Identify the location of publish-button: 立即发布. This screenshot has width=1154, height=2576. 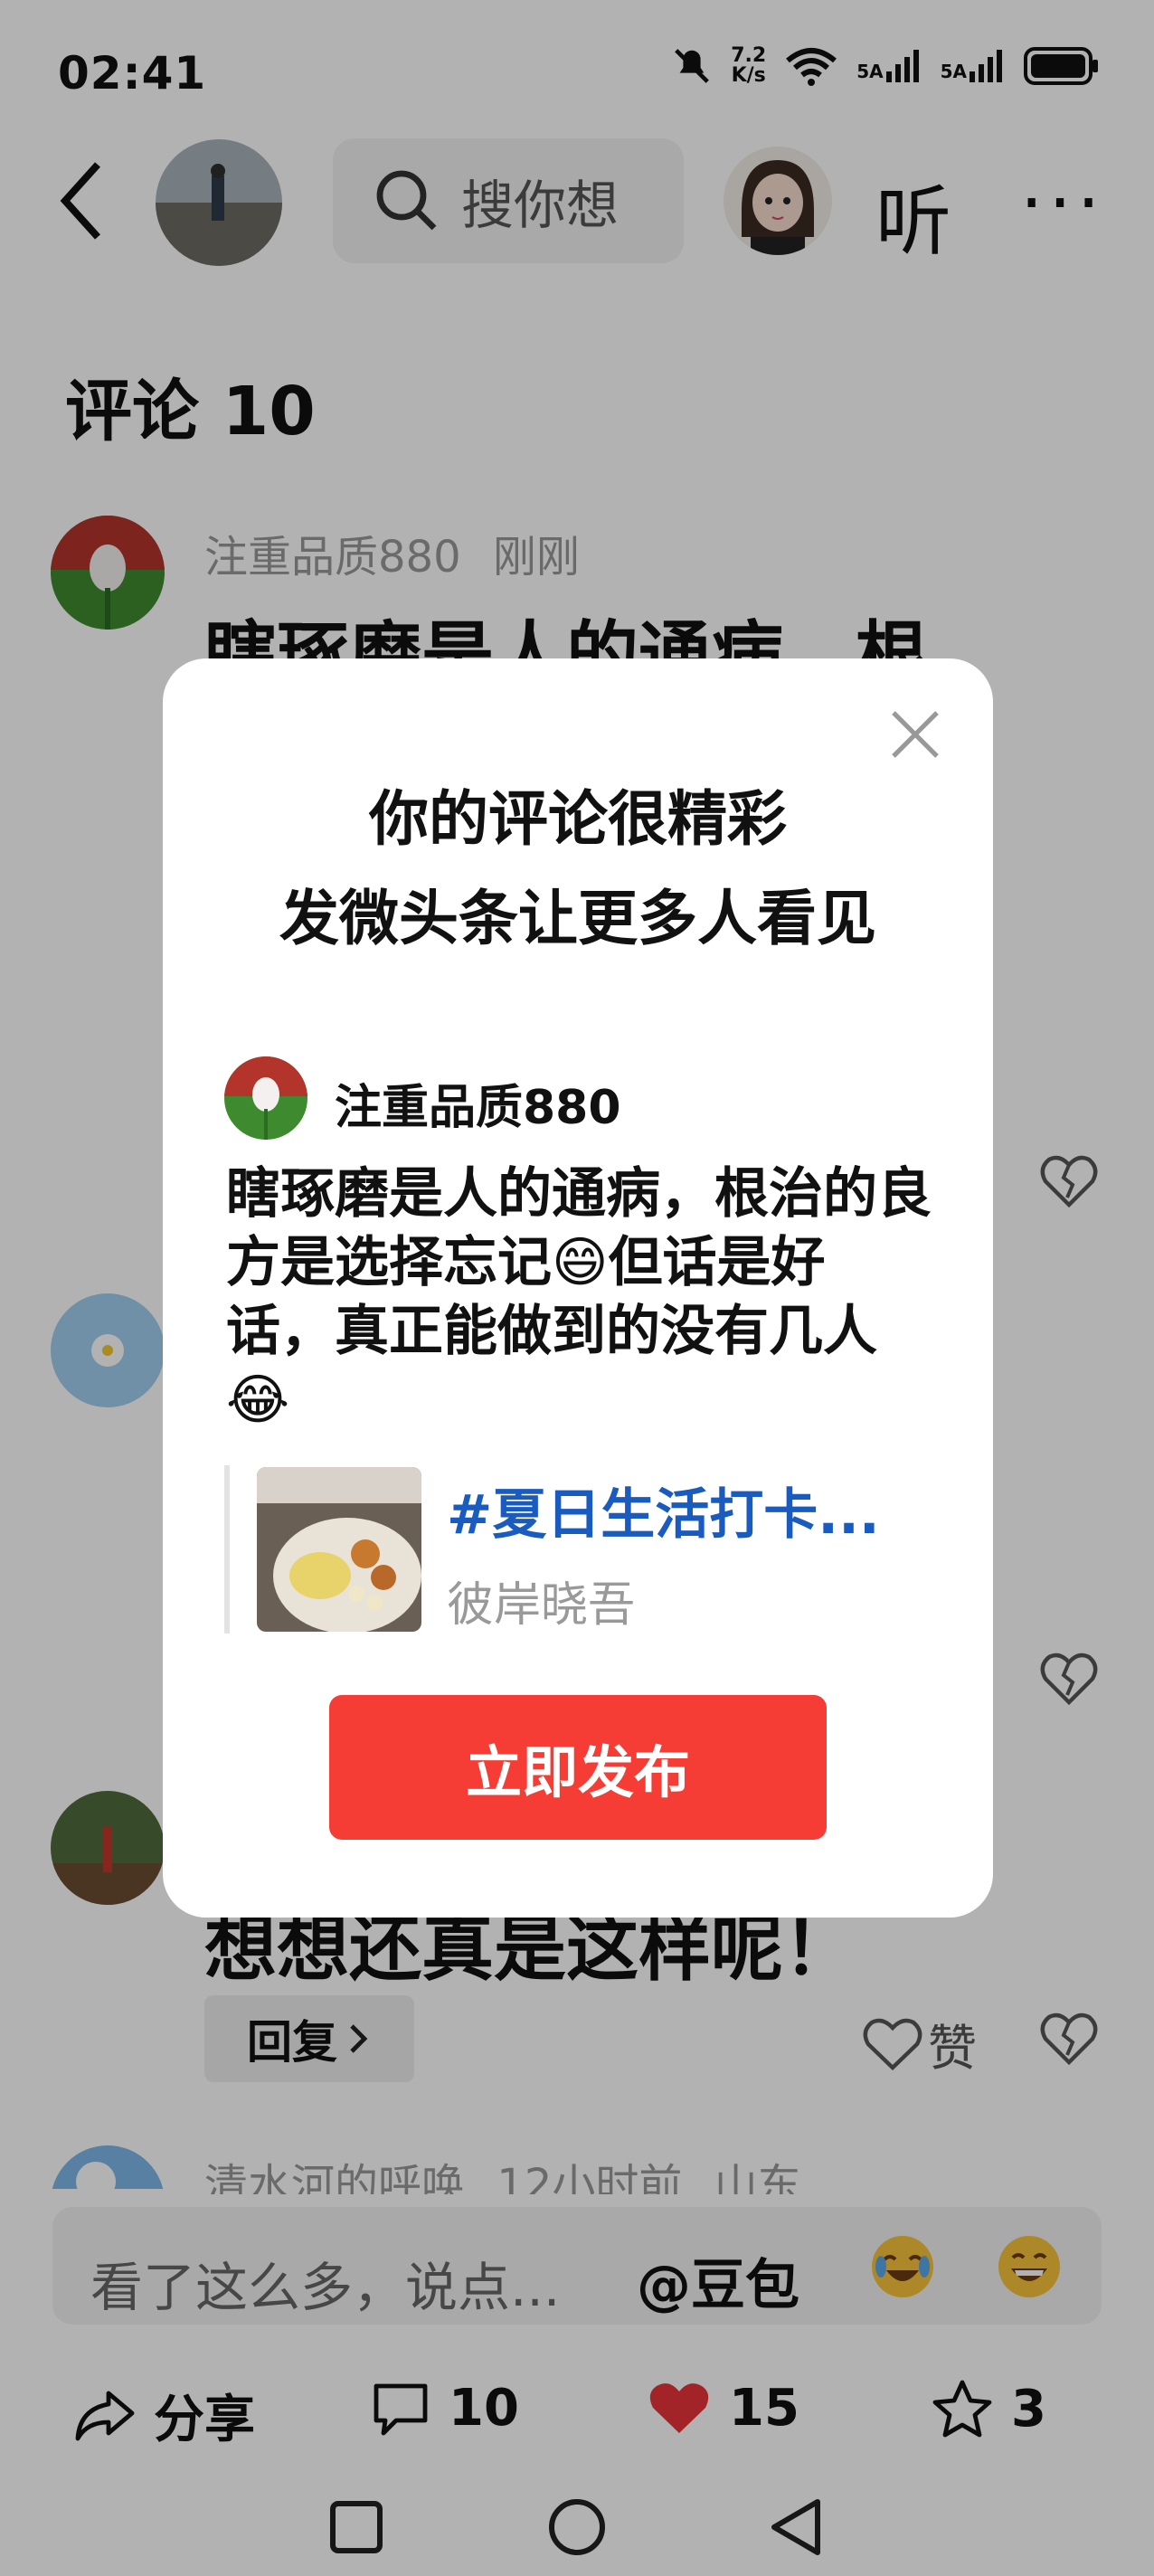
(578, 1767).